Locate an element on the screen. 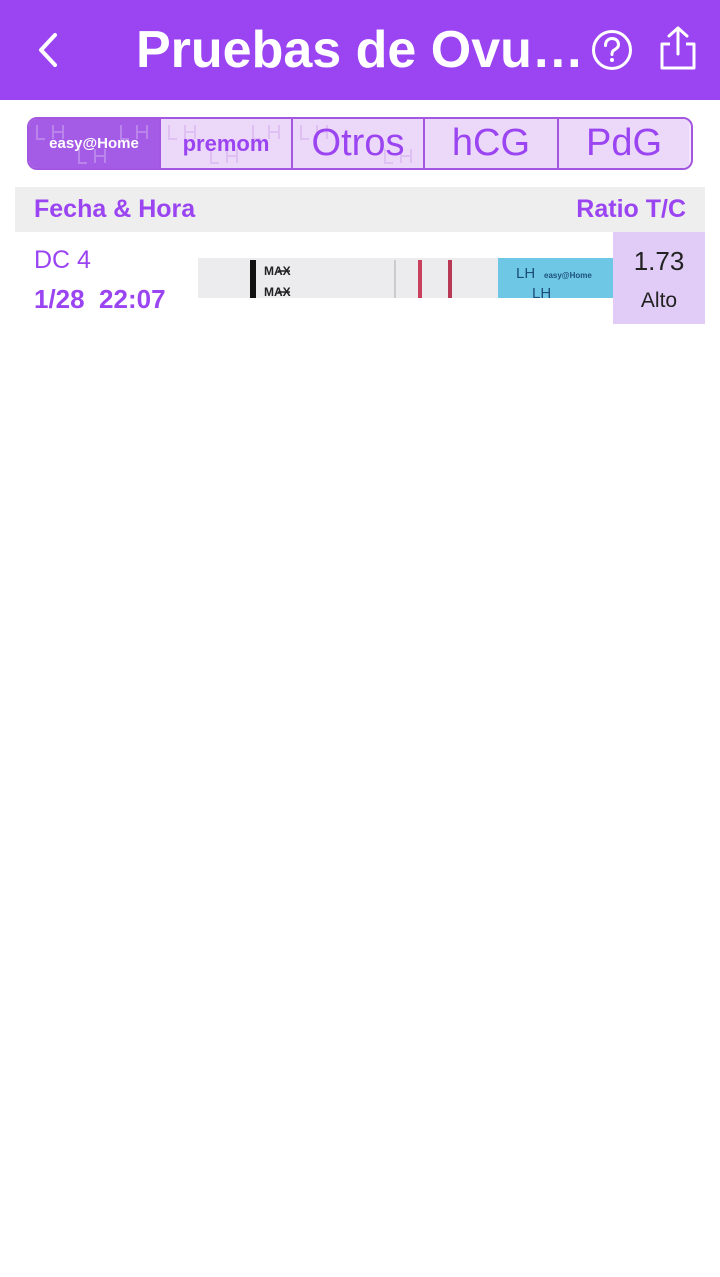 The width and height of the screenshot is (720, 1277). help-circle-icon is located at coordinates (612, 50).